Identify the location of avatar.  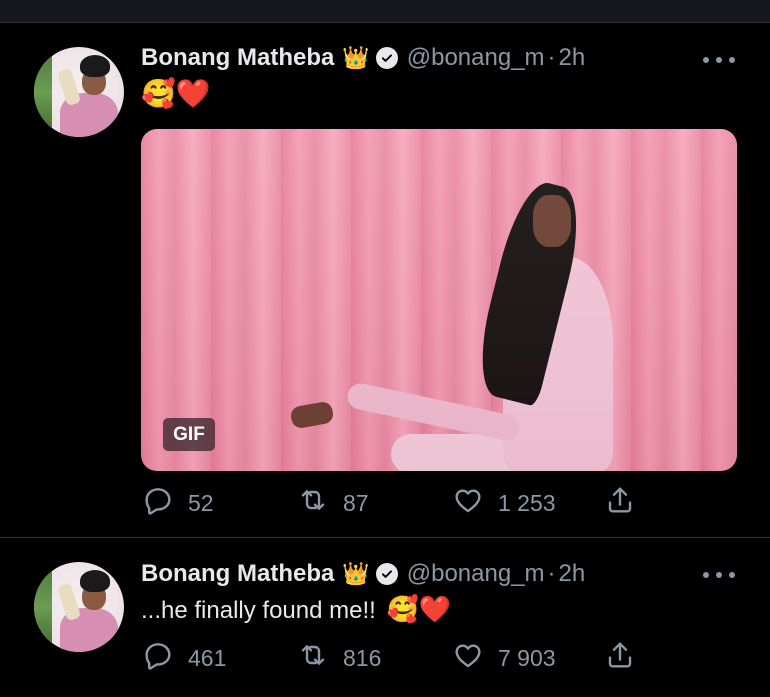
(79, 92).